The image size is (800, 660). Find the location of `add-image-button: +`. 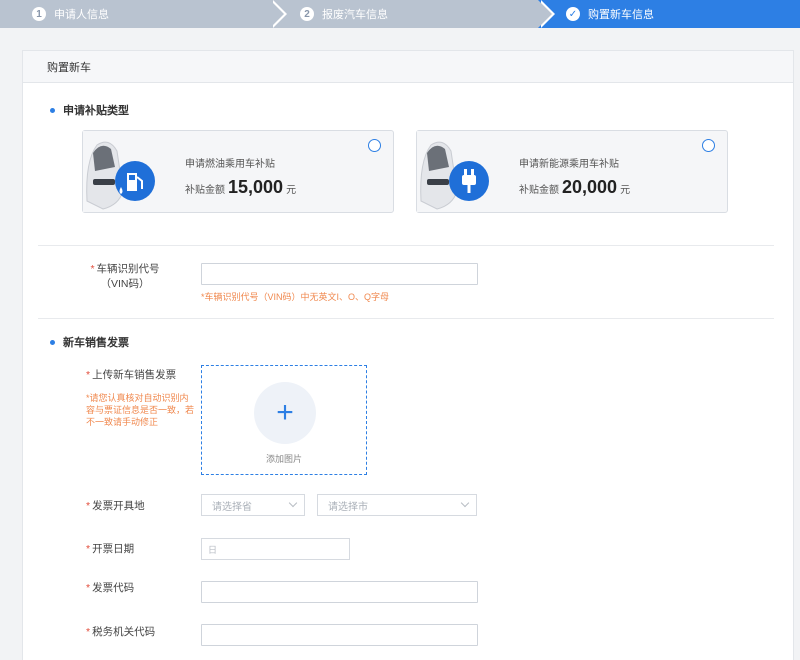

add-image-button: + is located at coordinates (285, 413).